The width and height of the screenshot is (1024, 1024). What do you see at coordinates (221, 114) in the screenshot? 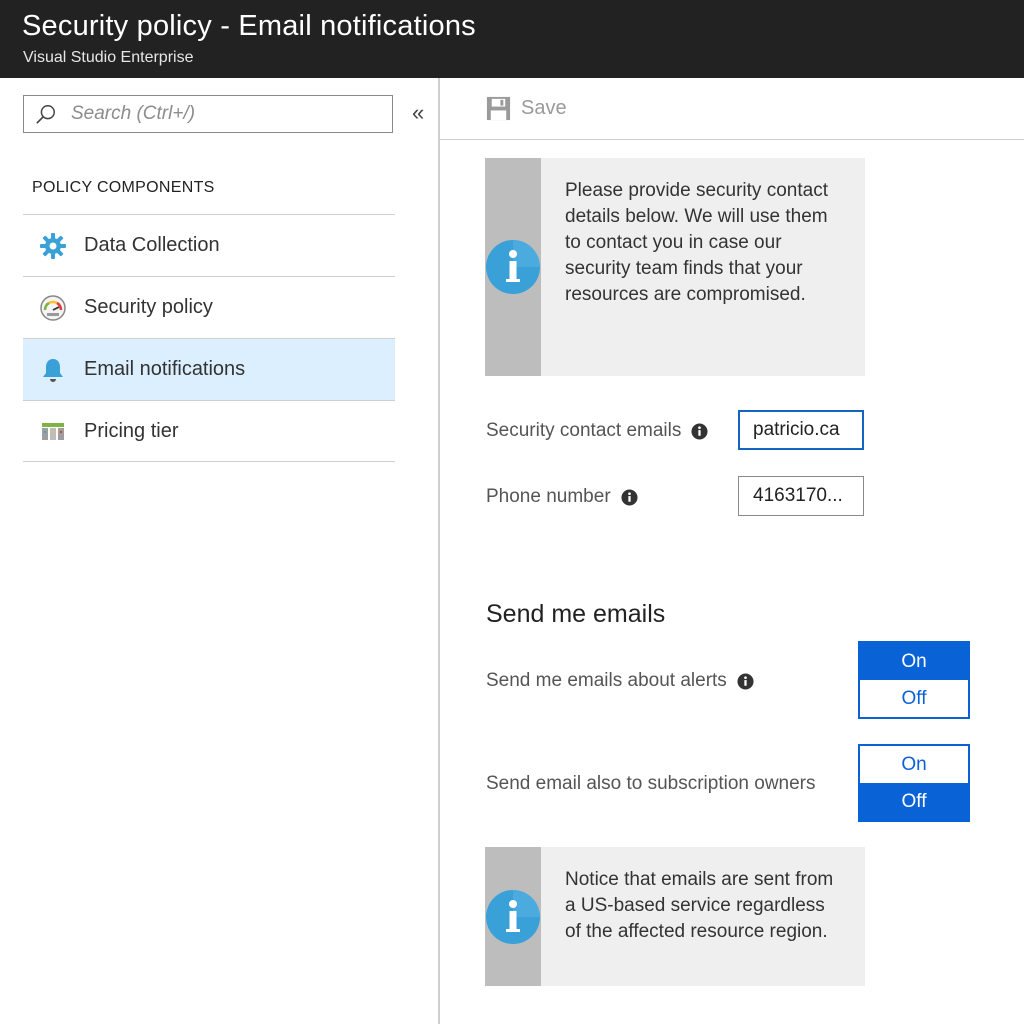
I see `search-input` at bounding box center [221, 114].